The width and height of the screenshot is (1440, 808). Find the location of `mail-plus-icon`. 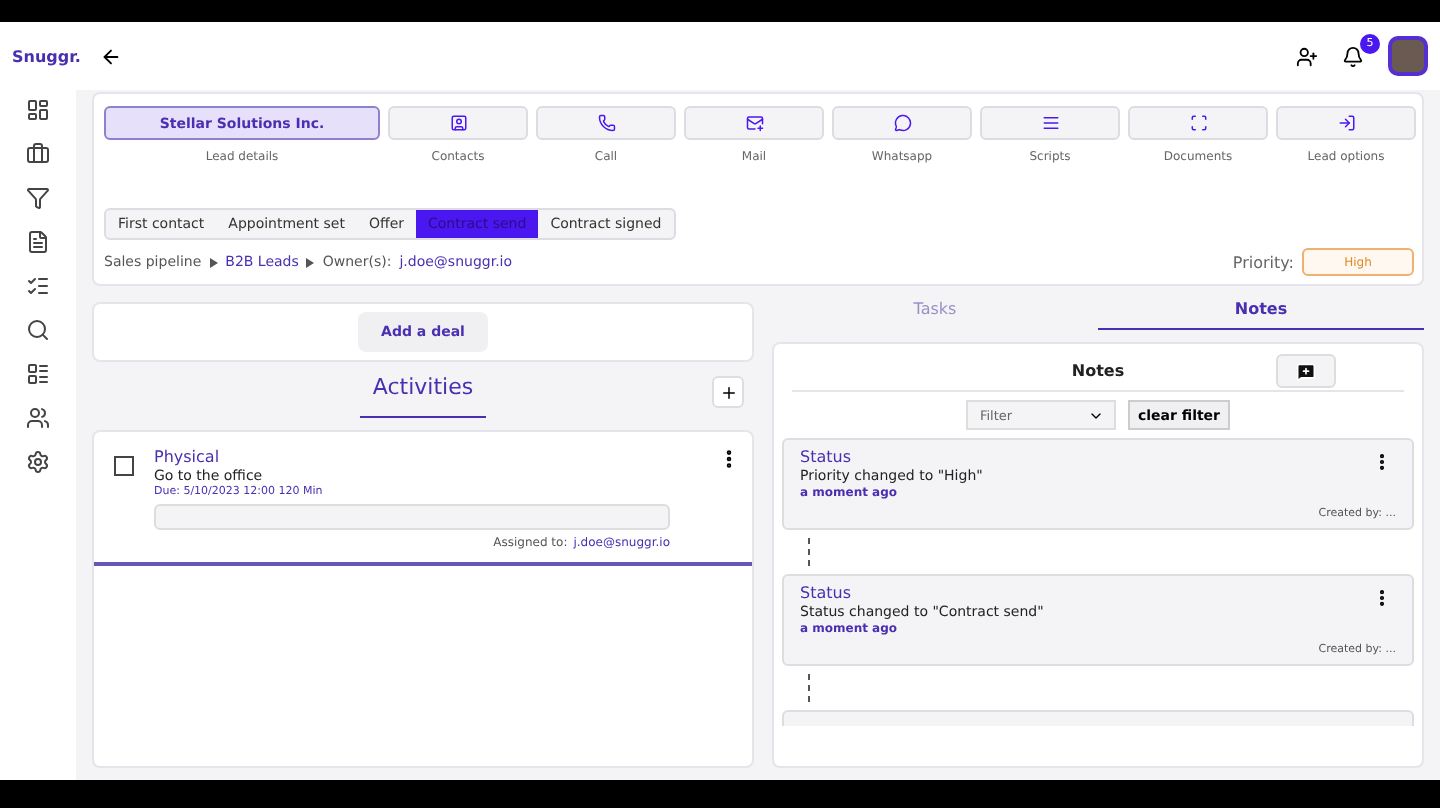

mail-plus-icon is located at coordinates (754, 123).